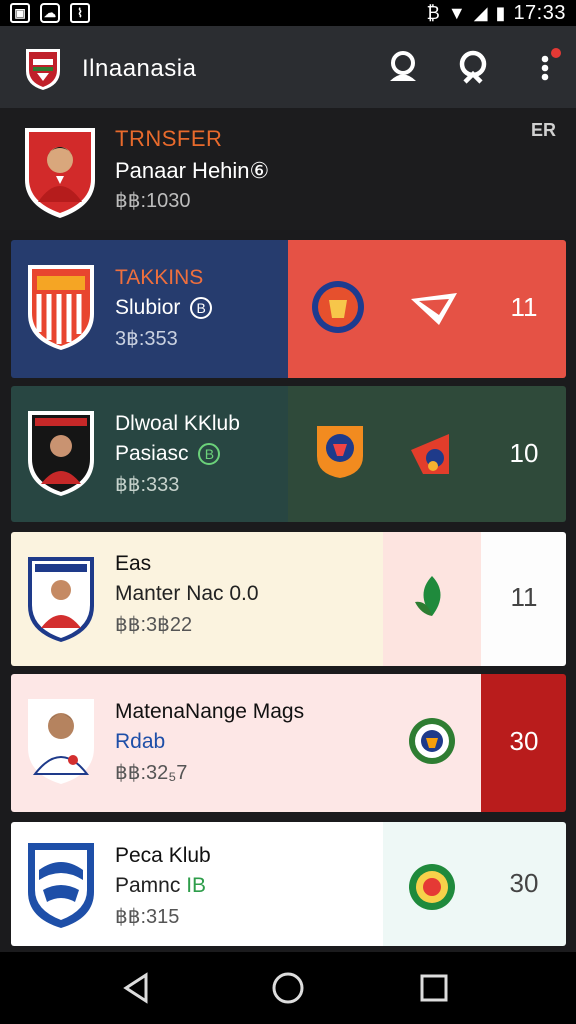  I want to click on featured-tag: TRNSFER, so click(169, 138).